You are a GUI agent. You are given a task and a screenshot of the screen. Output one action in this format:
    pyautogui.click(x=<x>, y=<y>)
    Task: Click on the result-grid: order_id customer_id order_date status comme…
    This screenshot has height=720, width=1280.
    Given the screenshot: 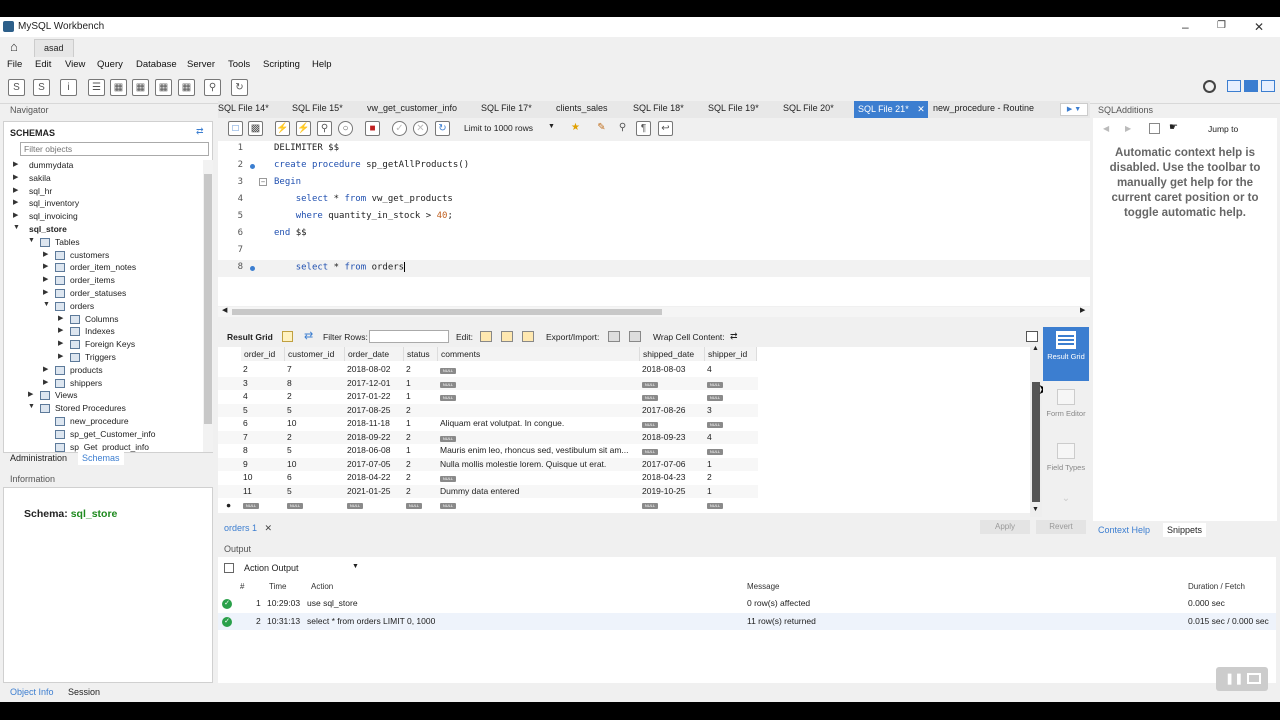 What is the action you would take?
    pyautogui.click(x=624, y=430)
    